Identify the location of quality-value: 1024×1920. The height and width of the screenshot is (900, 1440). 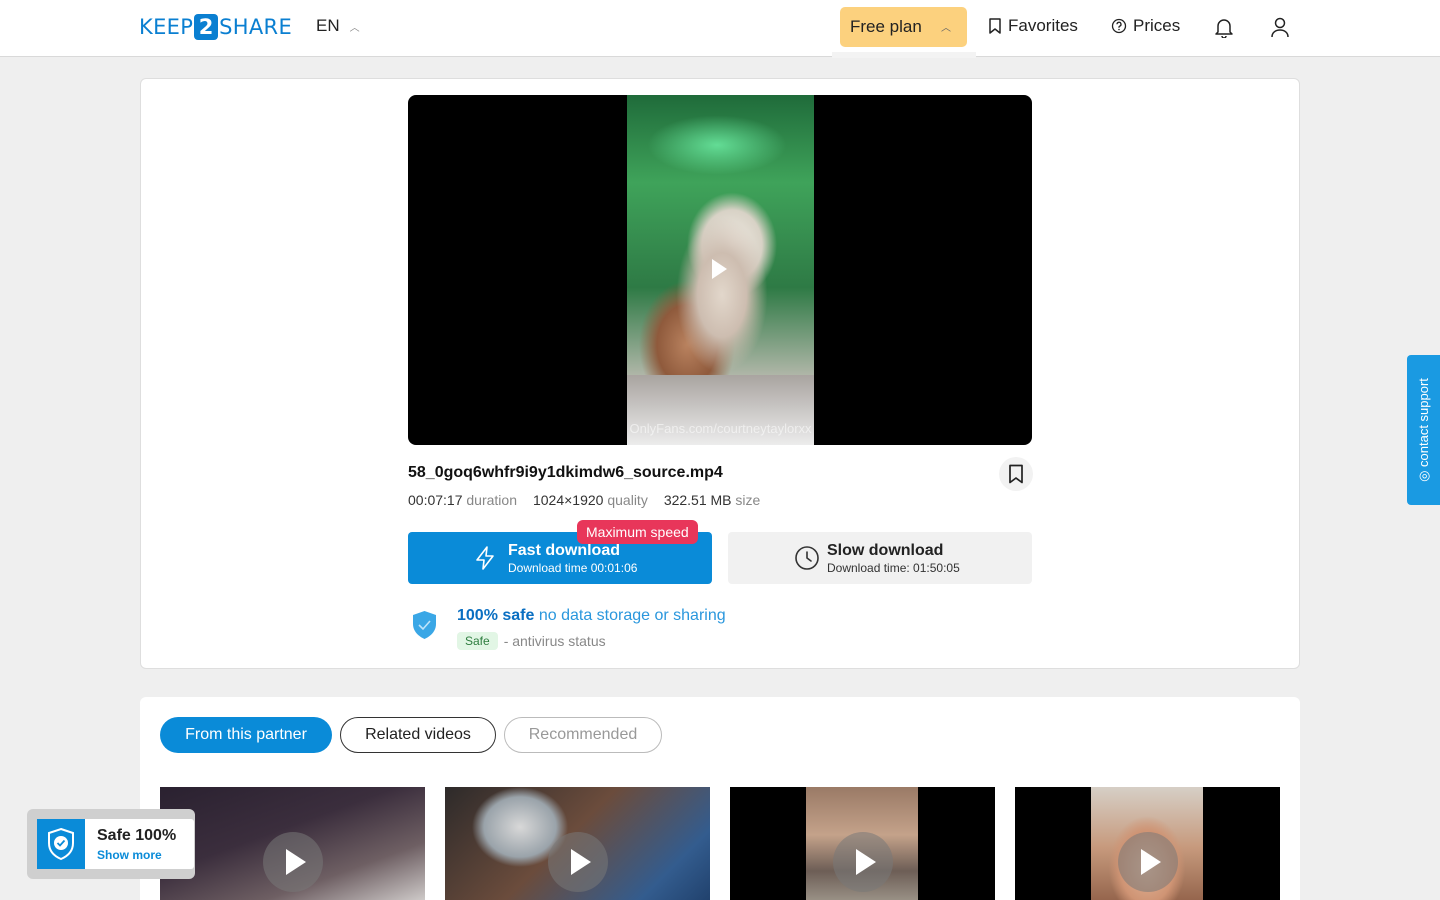
(568, 500).